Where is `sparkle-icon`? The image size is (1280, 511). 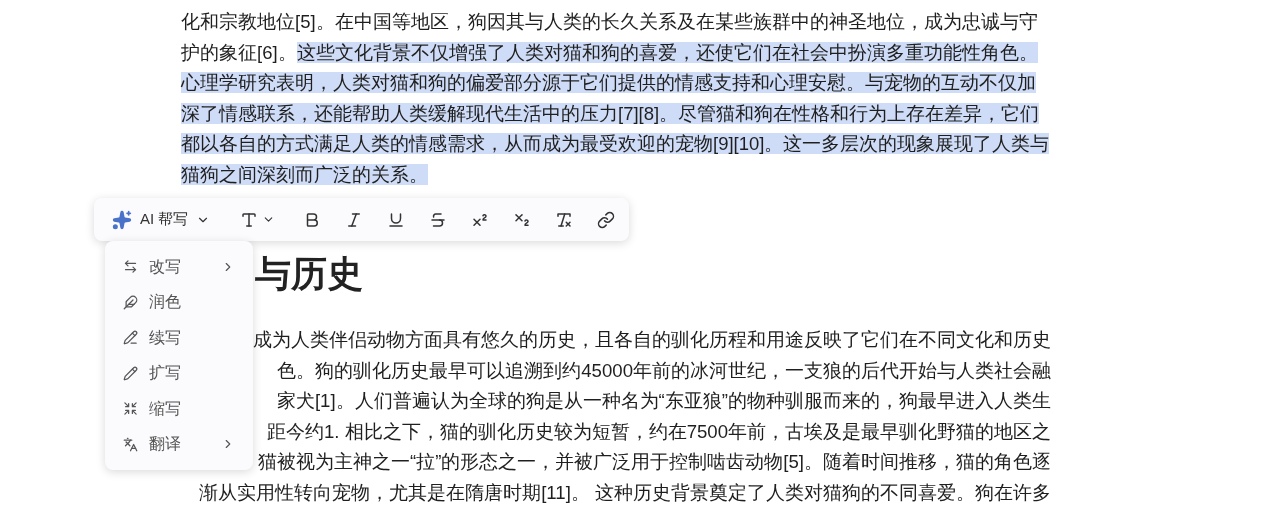
sparkle-icon is located at coordinates (122, 219).